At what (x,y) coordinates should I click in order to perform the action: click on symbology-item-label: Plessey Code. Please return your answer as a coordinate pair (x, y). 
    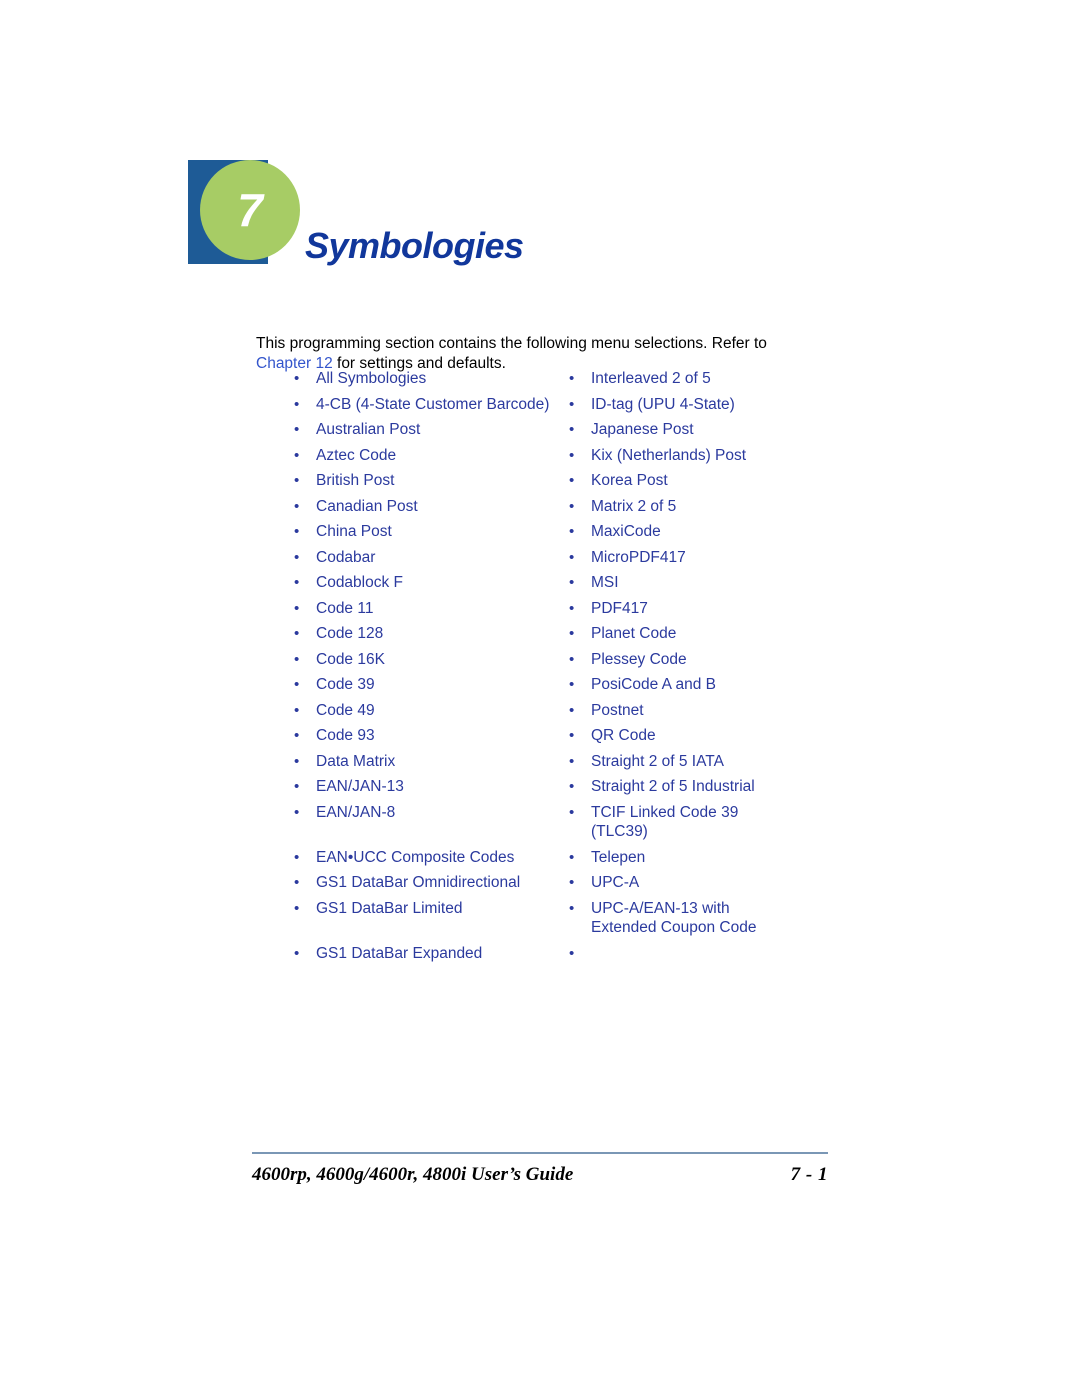
    Looking at the image, I should click on (639, 659).